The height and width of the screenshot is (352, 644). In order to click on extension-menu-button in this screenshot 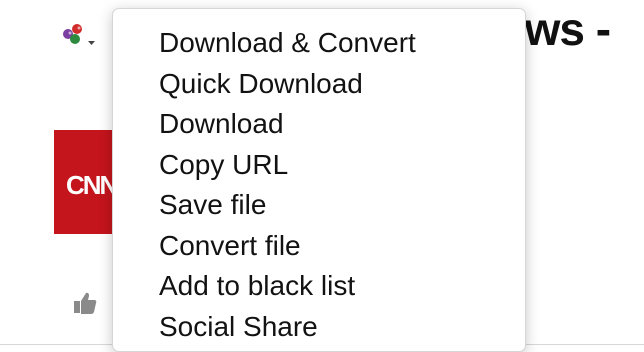, I will do `click(80, 37)`.